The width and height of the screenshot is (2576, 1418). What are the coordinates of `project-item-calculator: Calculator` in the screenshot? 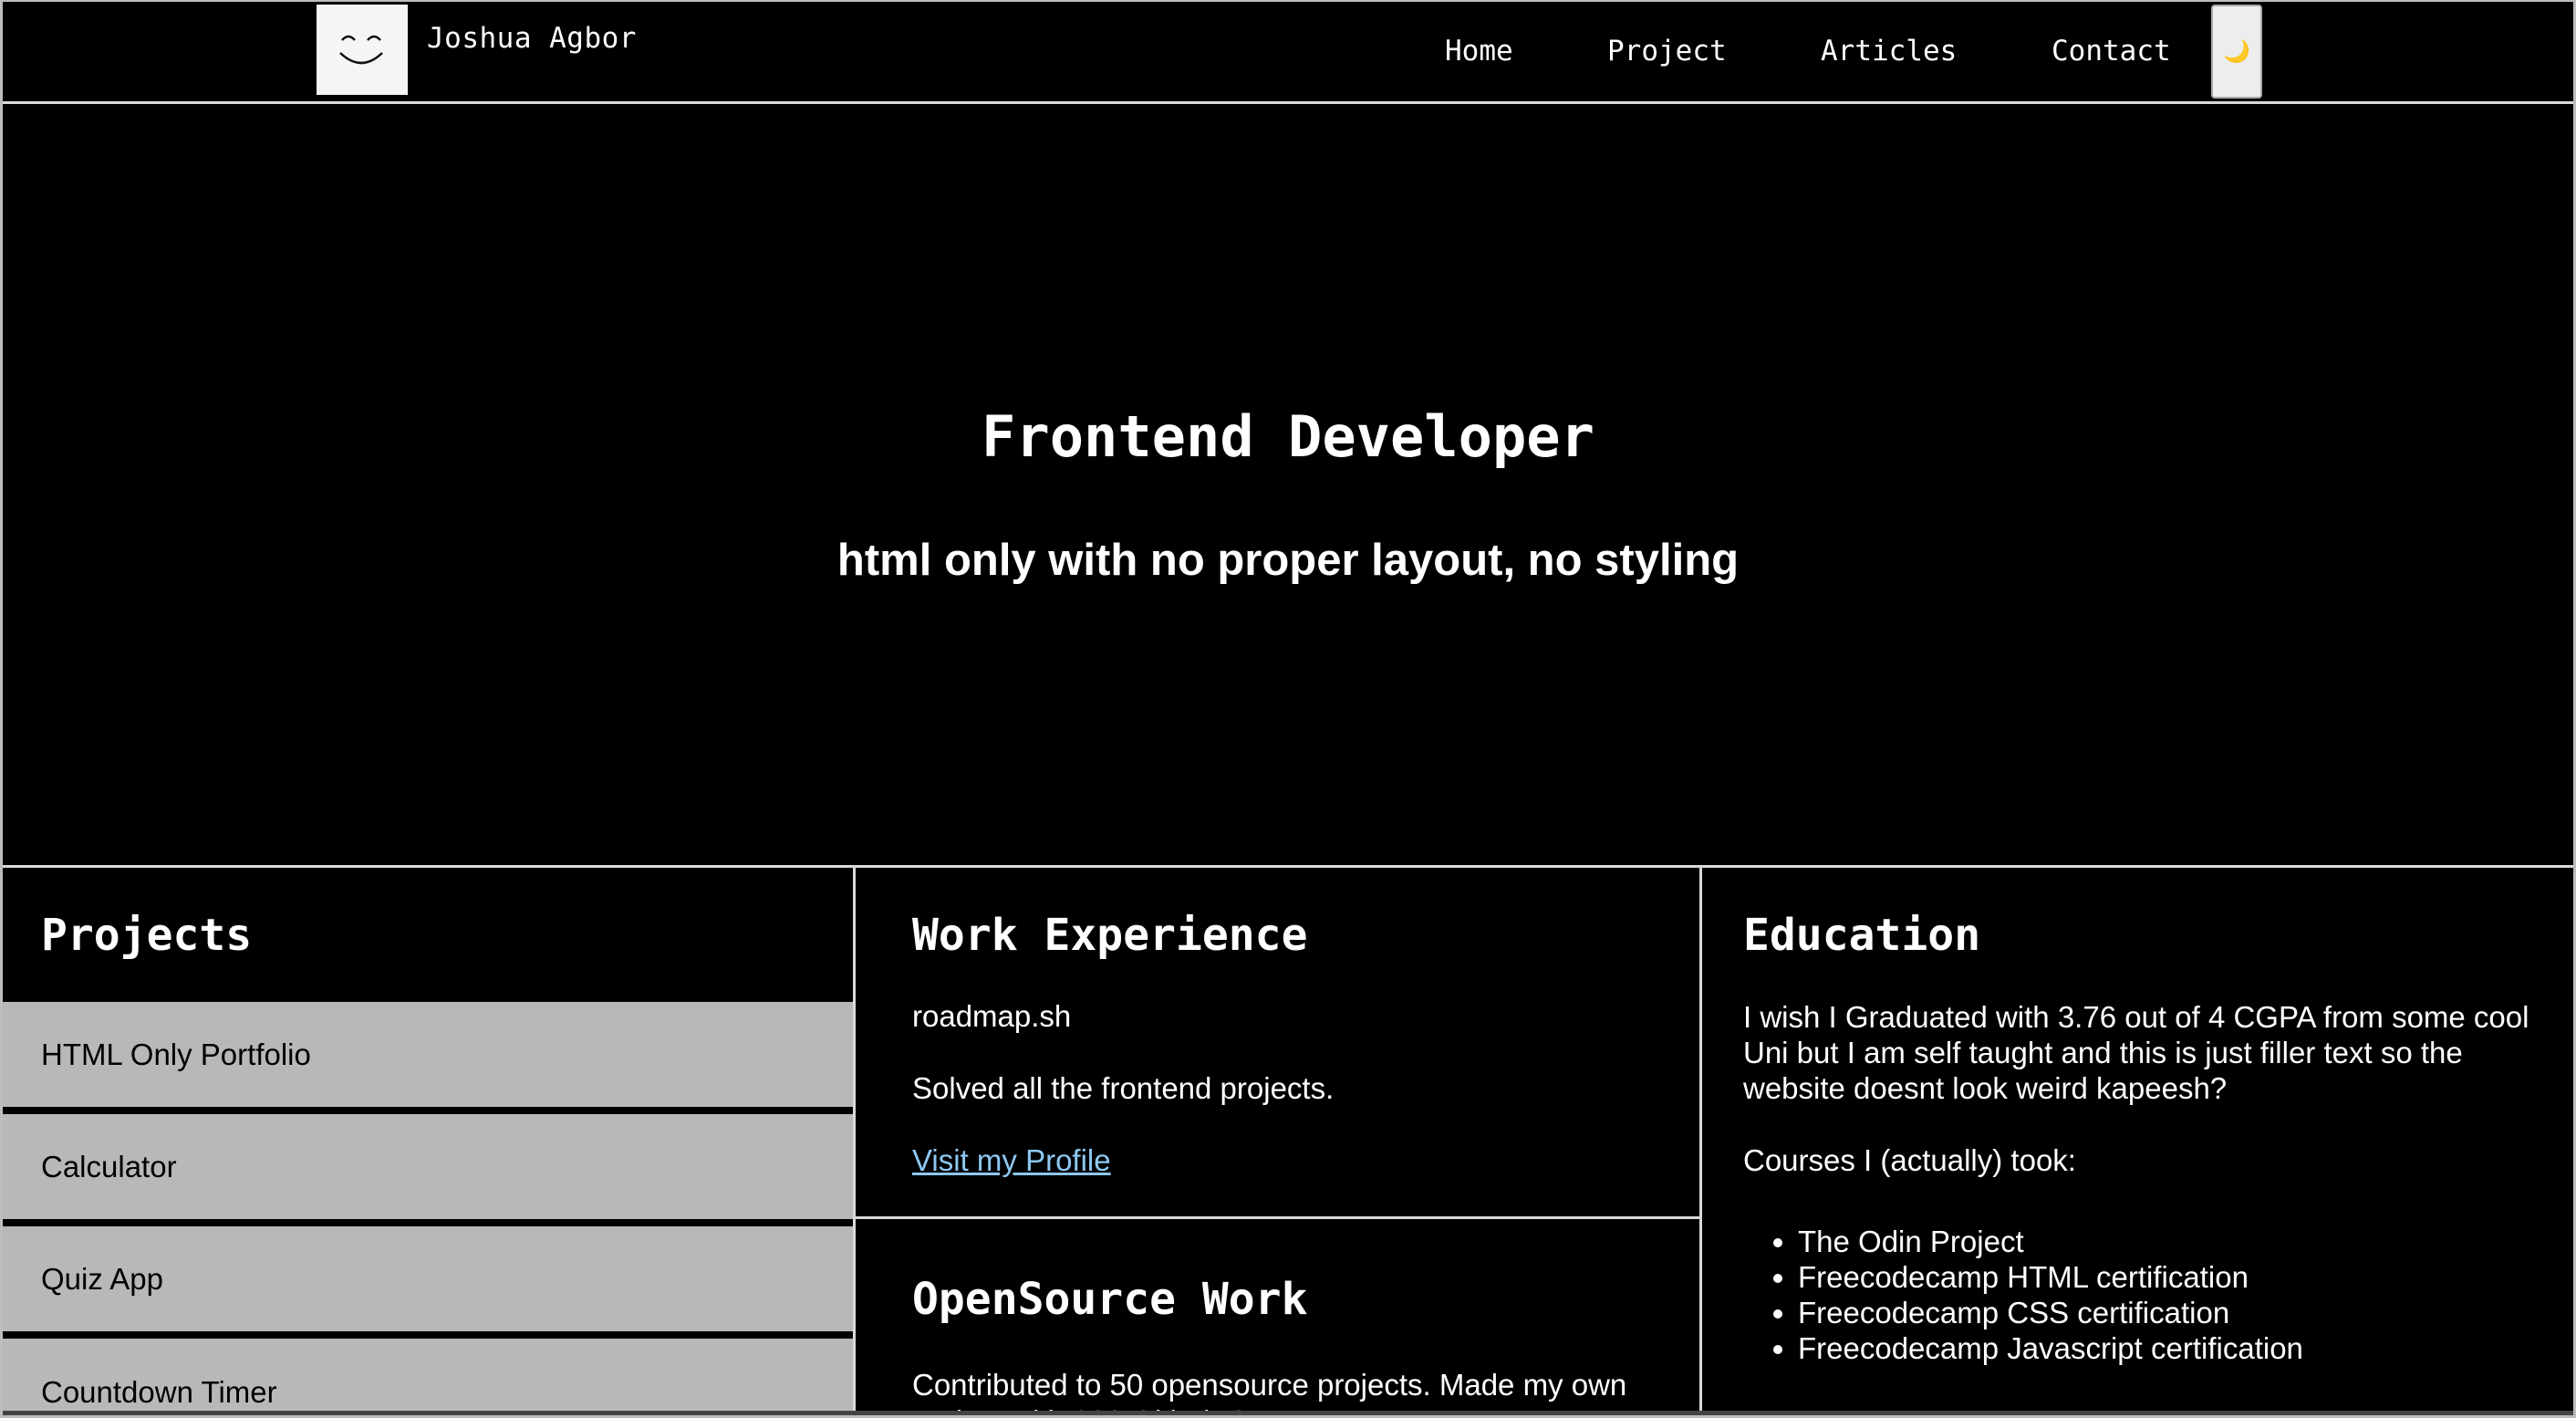 It's located at (428, 1168).